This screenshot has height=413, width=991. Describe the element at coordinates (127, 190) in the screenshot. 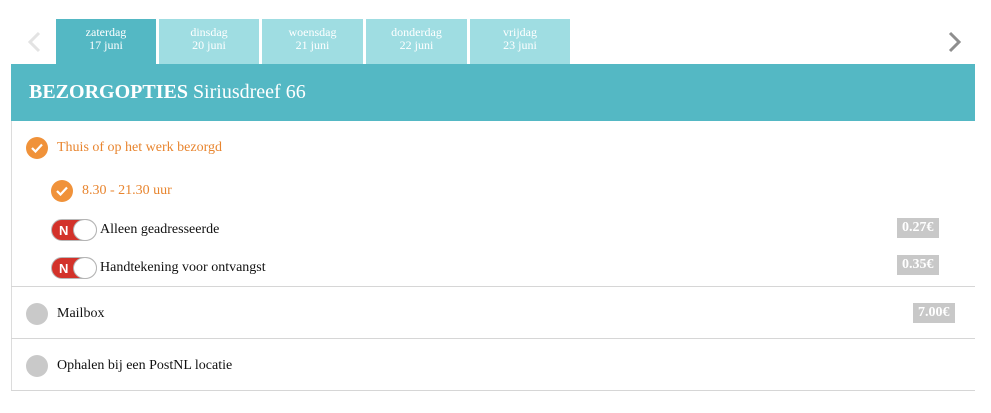

I see `timeslot-label: 8.30 - 21.30 uur` at that location.